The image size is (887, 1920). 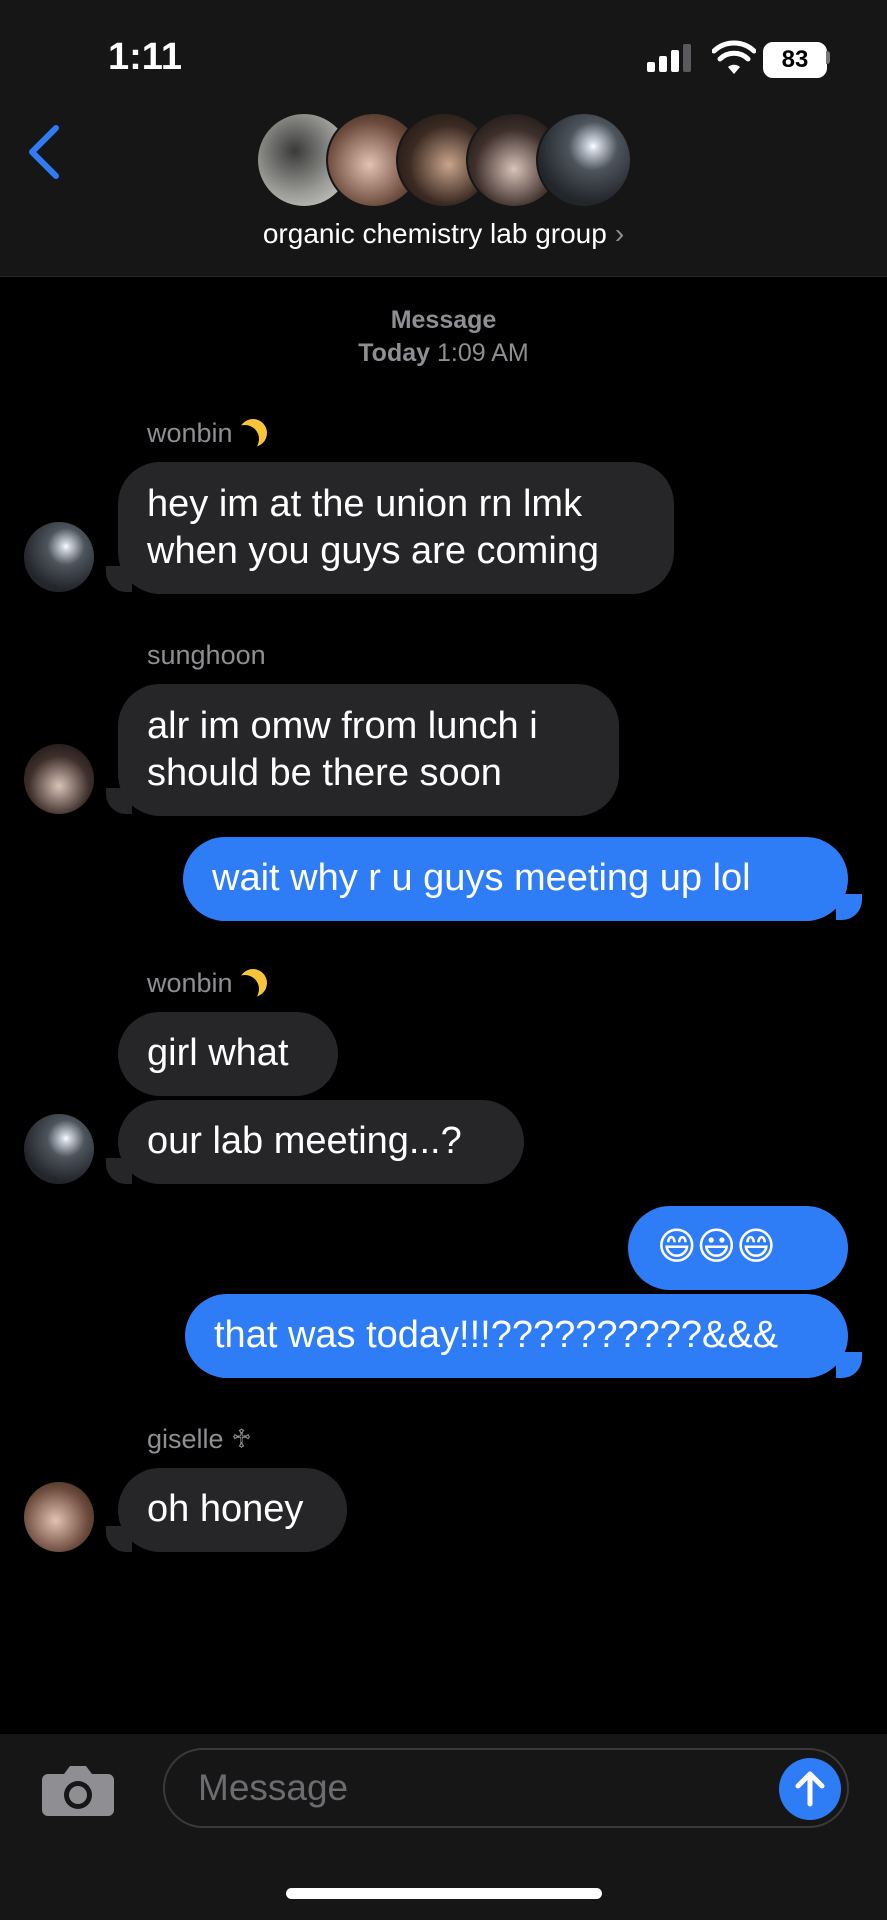 What do you see at coordinates (46, 152) in the screenshot?
I see `back-chevron-icon` at bounding box center [46, 152].